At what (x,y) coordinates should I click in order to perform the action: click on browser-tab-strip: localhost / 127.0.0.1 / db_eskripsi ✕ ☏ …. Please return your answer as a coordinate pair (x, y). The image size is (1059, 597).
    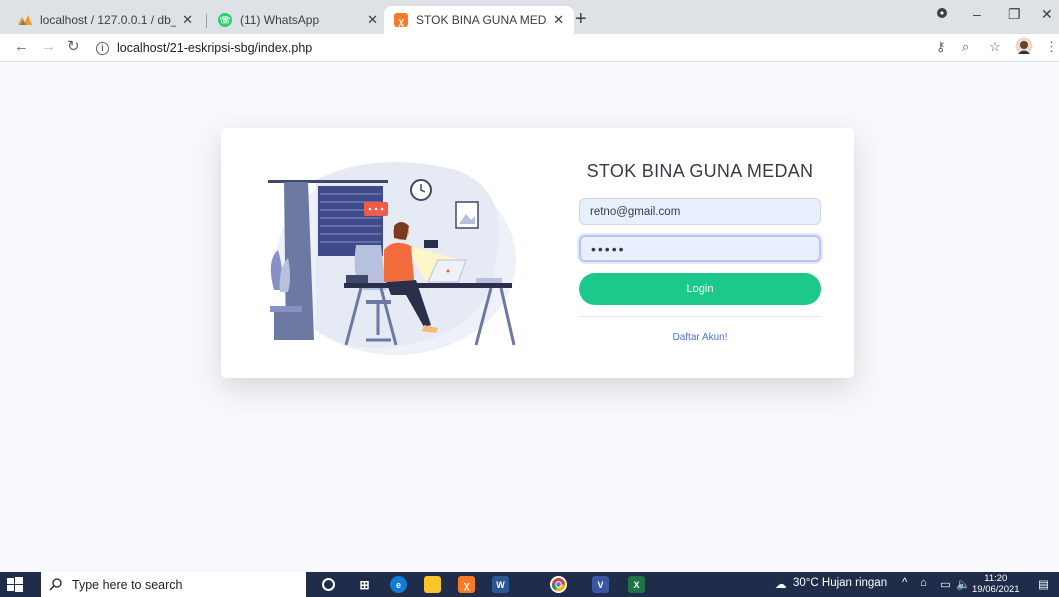
    Looking at the image, I should click on (529, 17).